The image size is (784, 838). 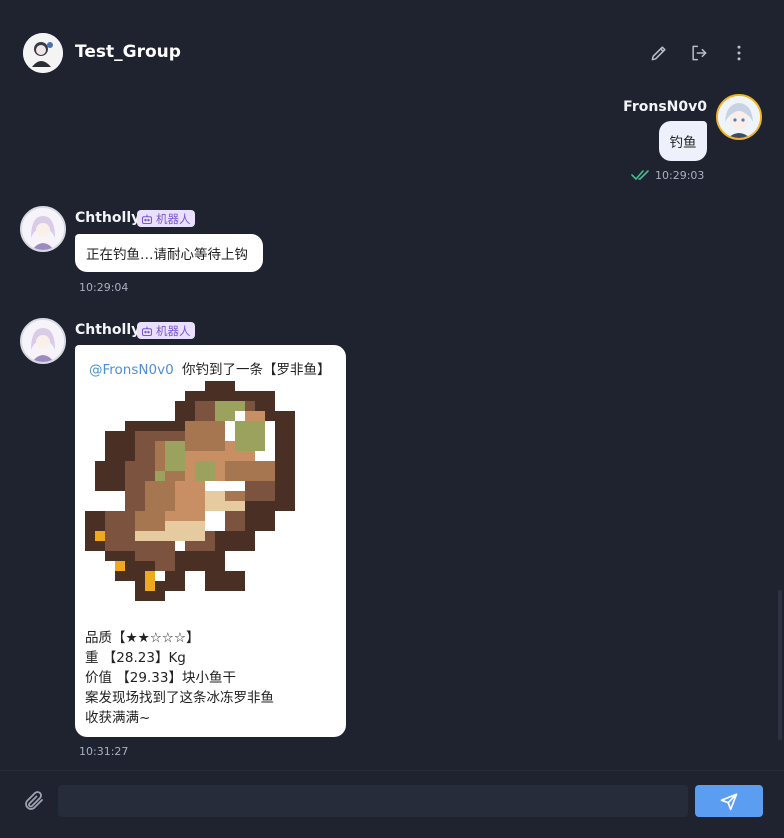 I want to click on value-line: 价值 【29.33】块小鱼干, so click(x=160, y=678).